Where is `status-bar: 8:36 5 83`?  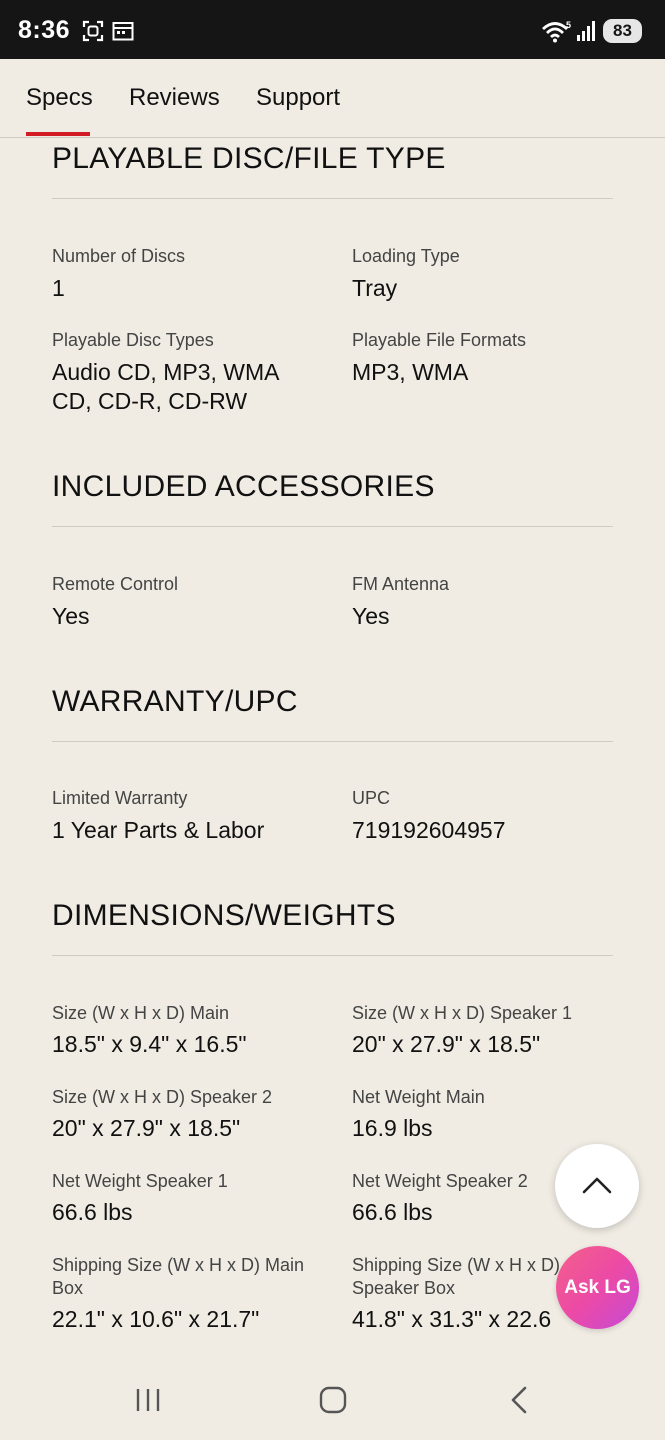
status-bar: 8:36 5 83 is located at coordinates (332, 29).